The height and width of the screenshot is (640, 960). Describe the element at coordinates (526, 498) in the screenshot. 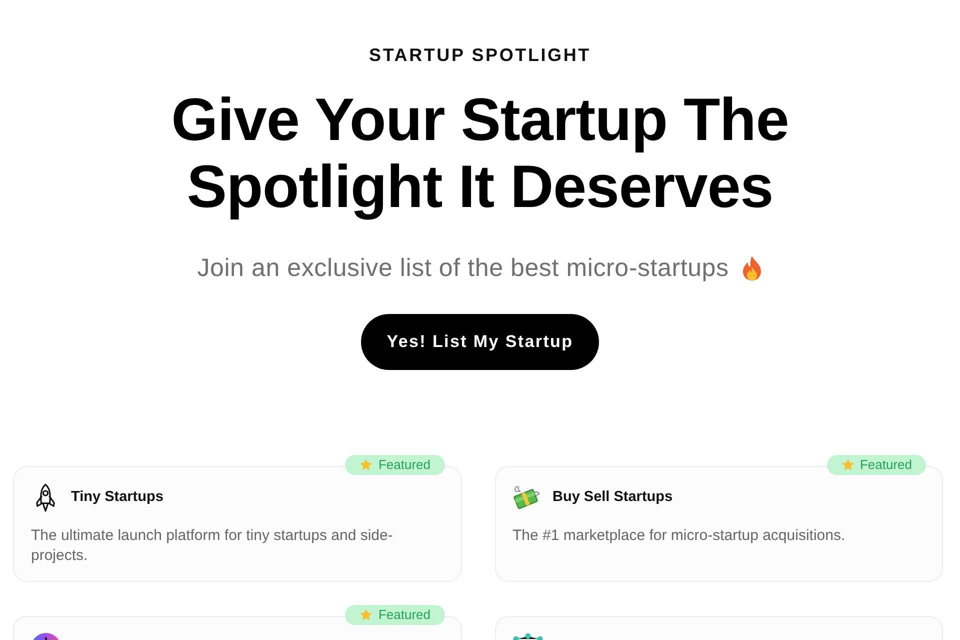

I see `banknote-icon` at that location.